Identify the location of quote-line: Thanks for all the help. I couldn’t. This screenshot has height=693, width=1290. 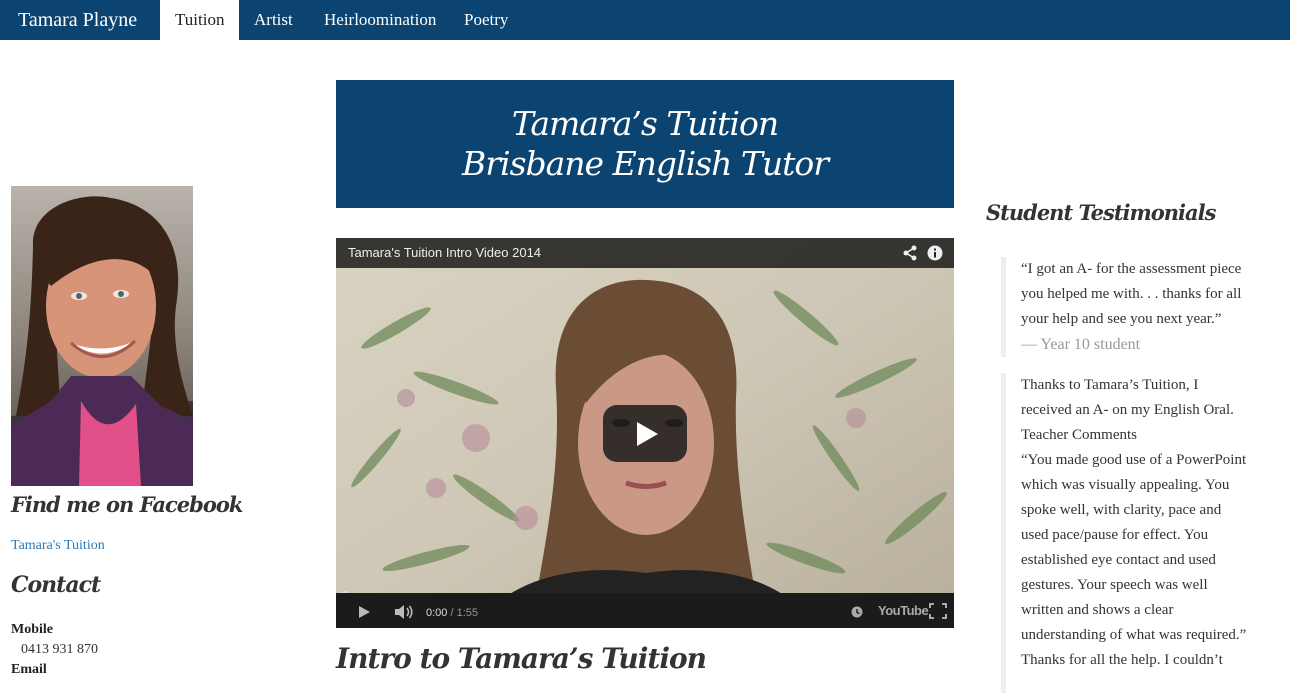
(1122, 660).